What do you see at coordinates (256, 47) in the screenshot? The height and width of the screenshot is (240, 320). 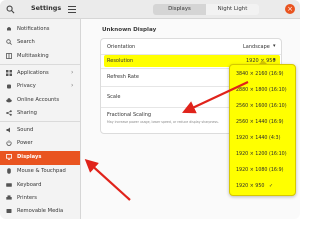 I see `orientation-value: Landscape` at bounding box center [256, 47].